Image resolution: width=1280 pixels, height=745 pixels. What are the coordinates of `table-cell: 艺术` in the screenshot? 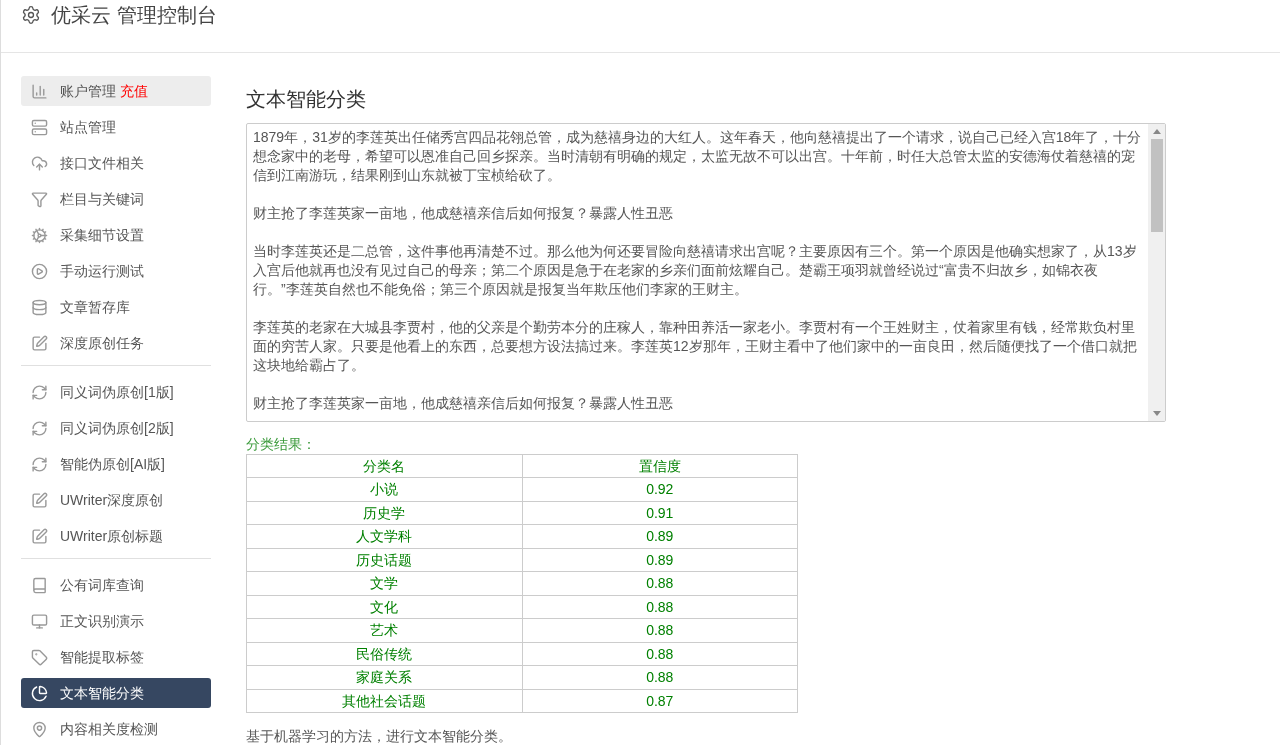 It's located at (384, 630).